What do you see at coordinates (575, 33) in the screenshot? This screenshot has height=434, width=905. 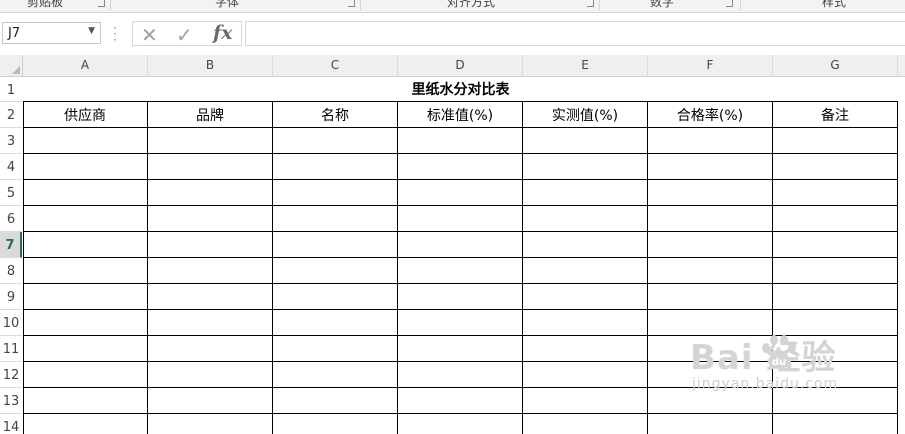 I see `formula-input` at bounding box center [575, 33].